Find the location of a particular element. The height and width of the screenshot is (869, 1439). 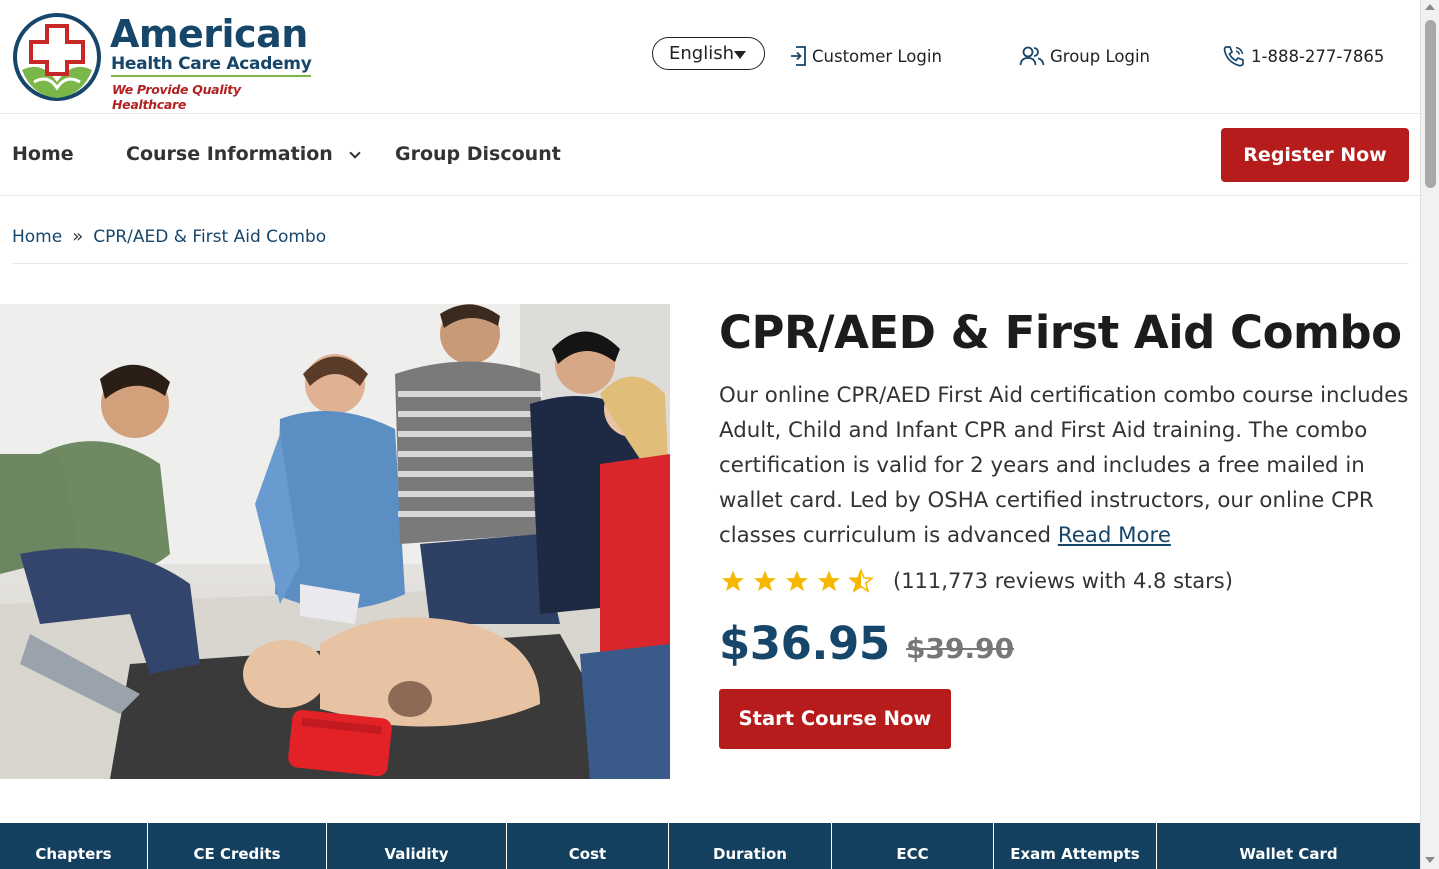

scroll-up-arrow-icon is located at coordinates (1430, 7).